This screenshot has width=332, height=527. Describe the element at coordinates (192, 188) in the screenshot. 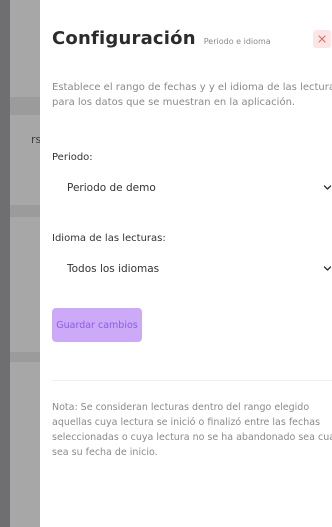

I see `period-select: Periodo de demo` at that location.